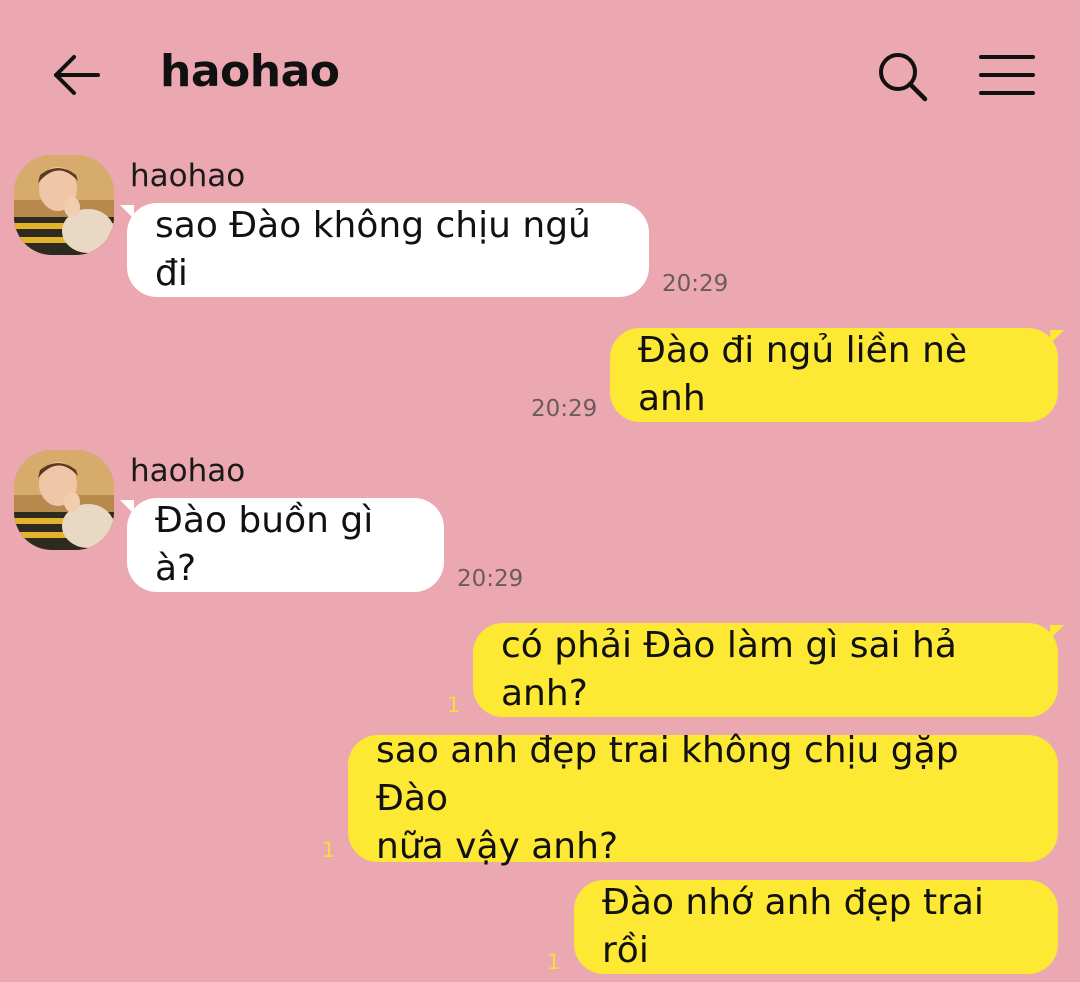  I want to click on message-text-line: nữa vậy anh?, so click(497, 846).